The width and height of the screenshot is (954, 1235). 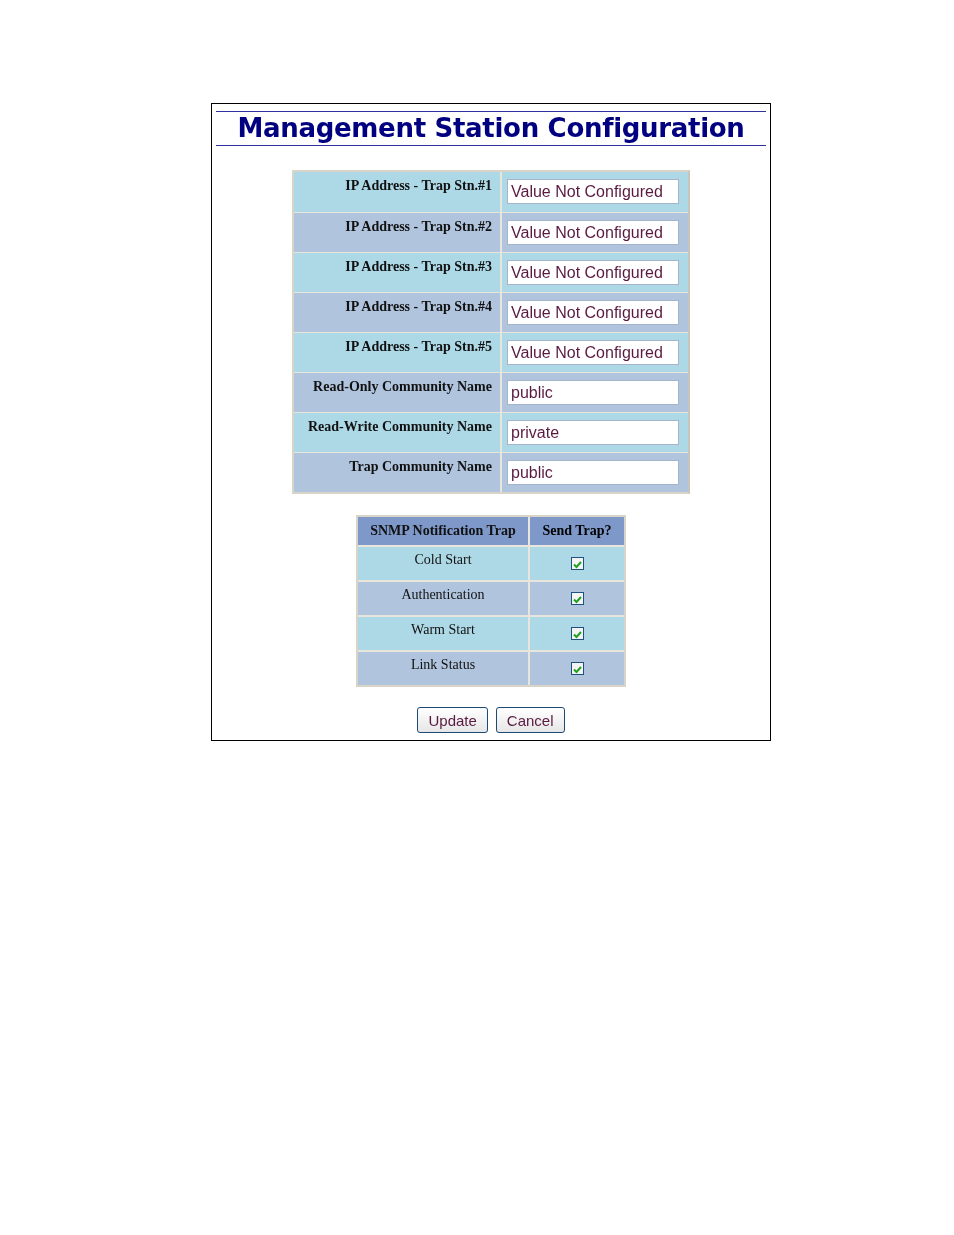 What do you see at coordinates (593, 432) in the screenshot?
I see `input-field: private` at bounding box center [593, 432].